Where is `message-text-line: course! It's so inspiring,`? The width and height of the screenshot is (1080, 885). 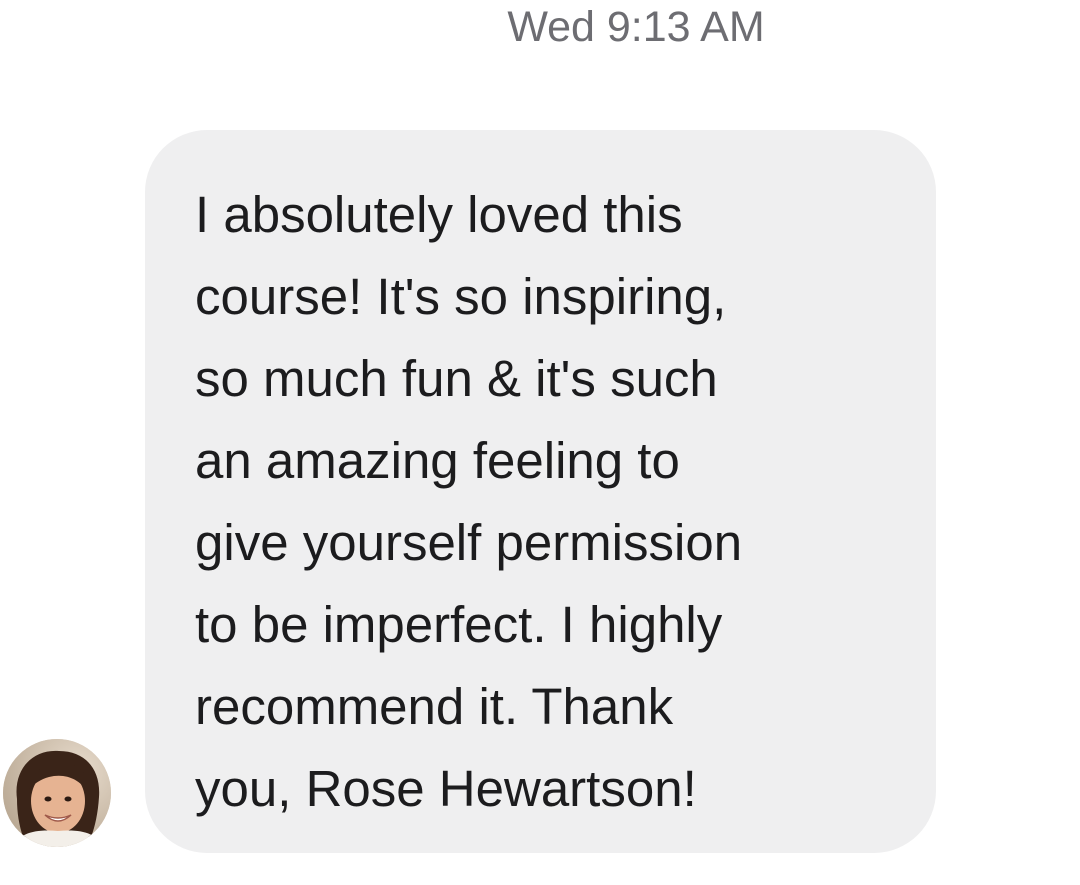 message-text-line: course! It's so inspiring, is located at coordinates (461, 296).